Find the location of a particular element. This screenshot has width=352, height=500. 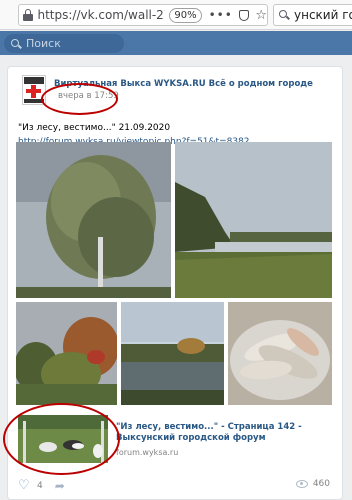

post-actions: ♡ 4 ➦ 460 is located at coordinates (176, 486).